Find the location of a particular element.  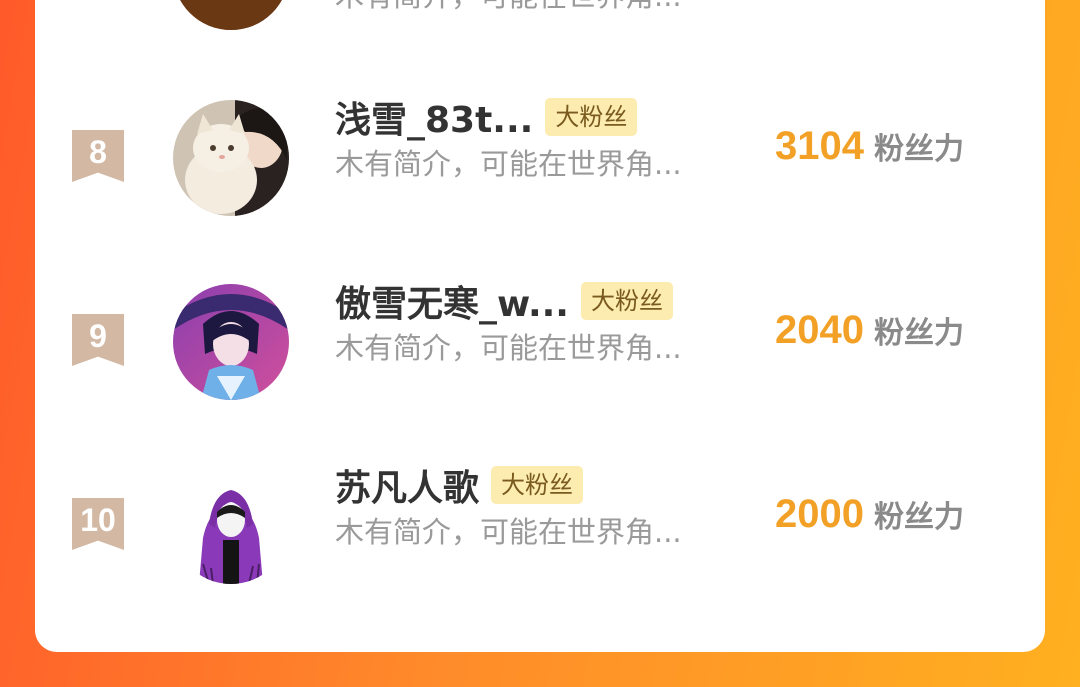

rank-number: 10 is located at coordinates (98, 520).